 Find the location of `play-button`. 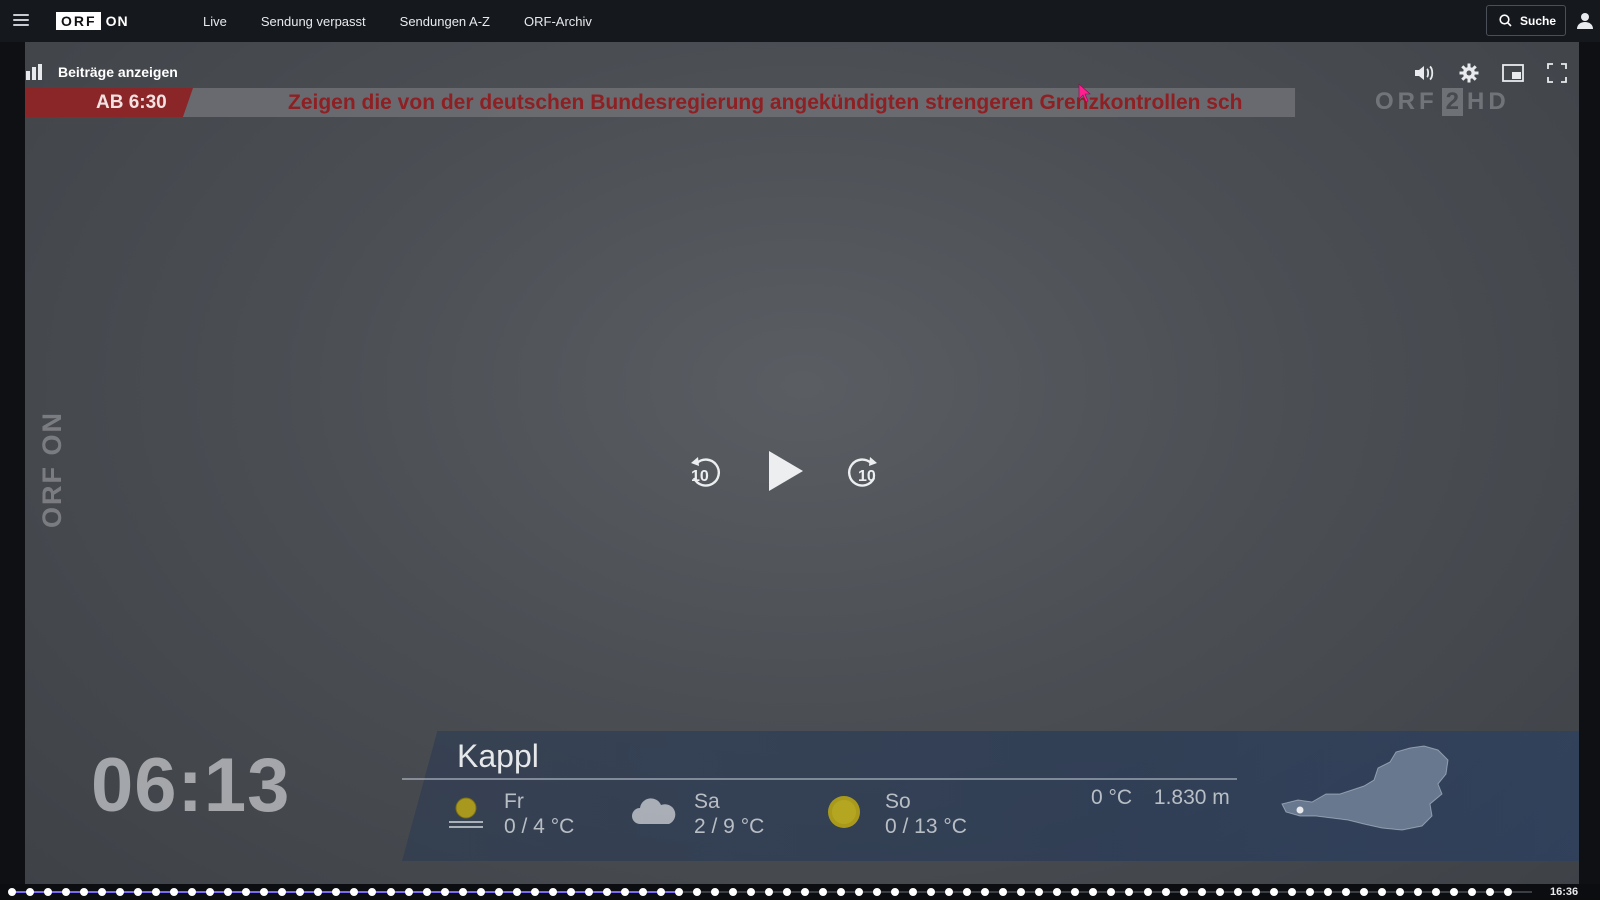

play-button is located at coordinates (786, 471).